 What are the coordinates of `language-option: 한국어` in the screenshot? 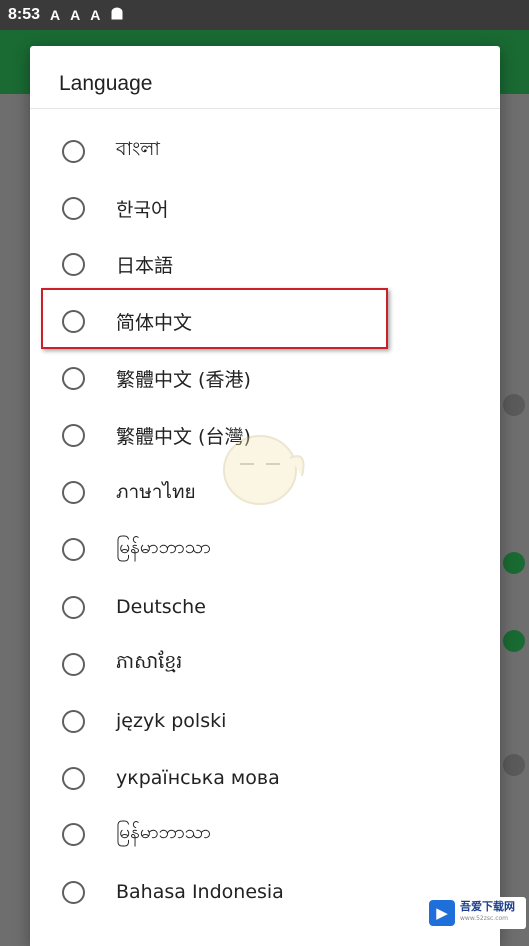 It's located at (265, 208).